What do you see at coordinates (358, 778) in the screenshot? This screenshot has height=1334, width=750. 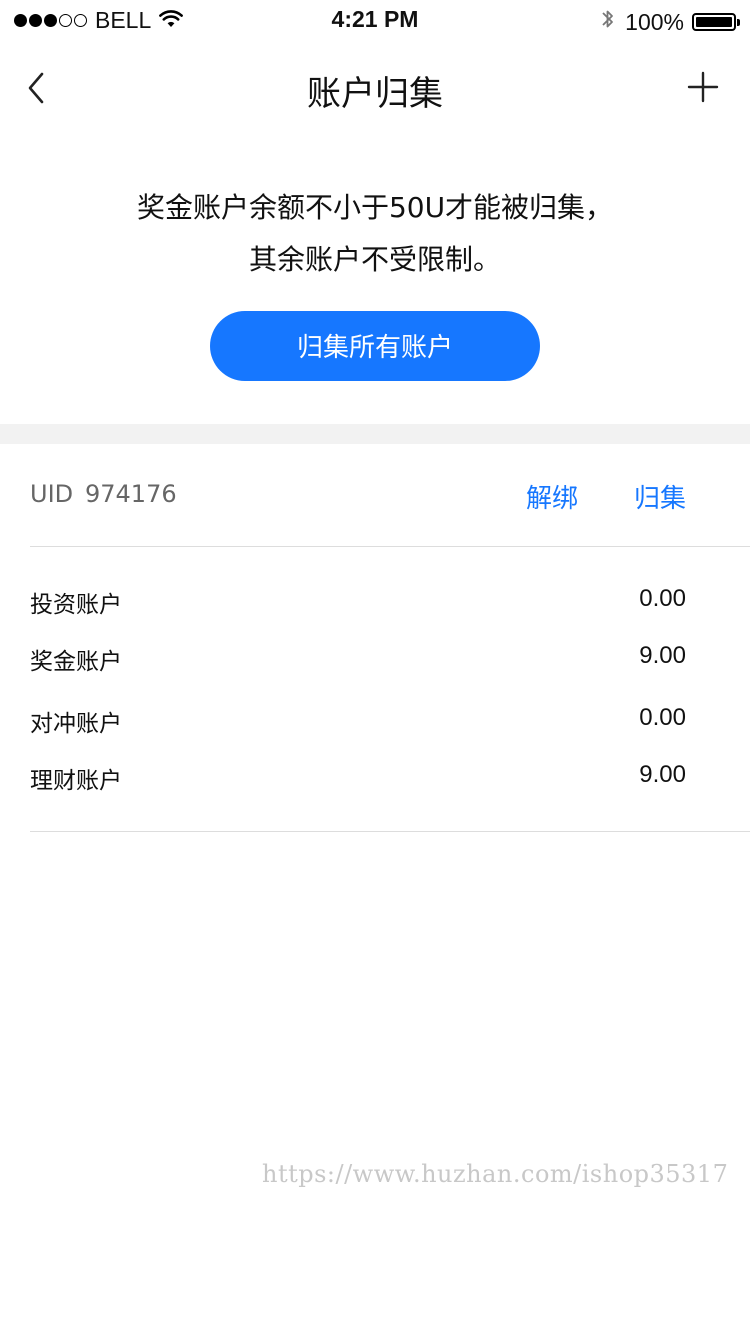 I see `balance-row-wealth: 理财账户 9.00` at bounding box center [358, 778].